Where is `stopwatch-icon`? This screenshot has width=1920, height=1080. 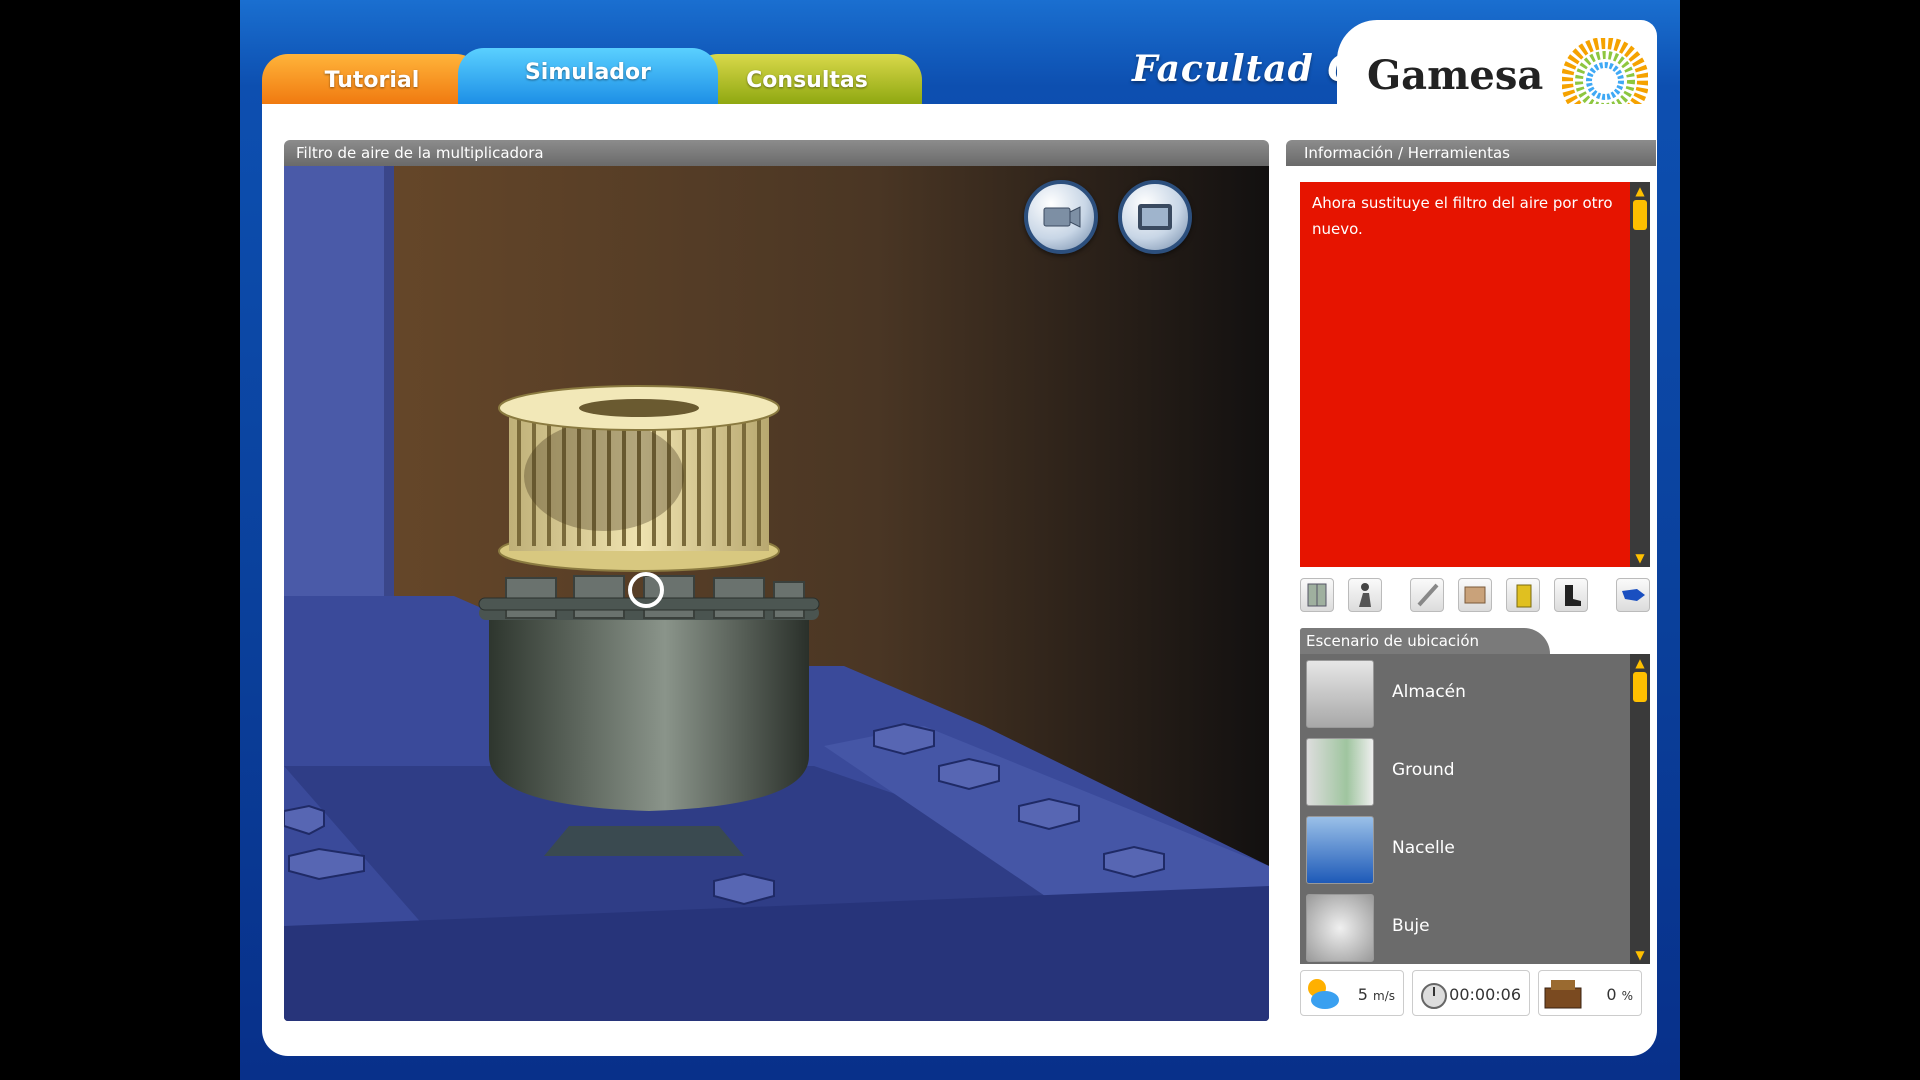 stopwatch-icon is located at coordinates (1434, 996).